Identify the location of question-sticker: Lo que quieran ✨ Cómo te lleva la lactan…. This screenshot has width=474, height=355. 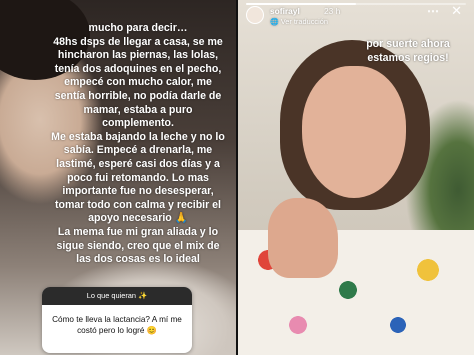
(117, 320).